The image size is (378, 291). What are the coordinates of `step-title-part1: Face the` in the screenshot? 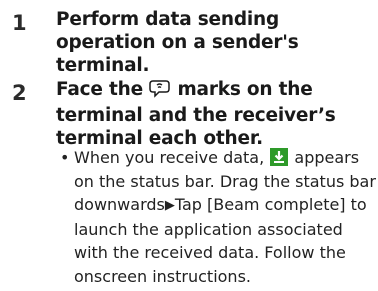 It's located at (99, 89).